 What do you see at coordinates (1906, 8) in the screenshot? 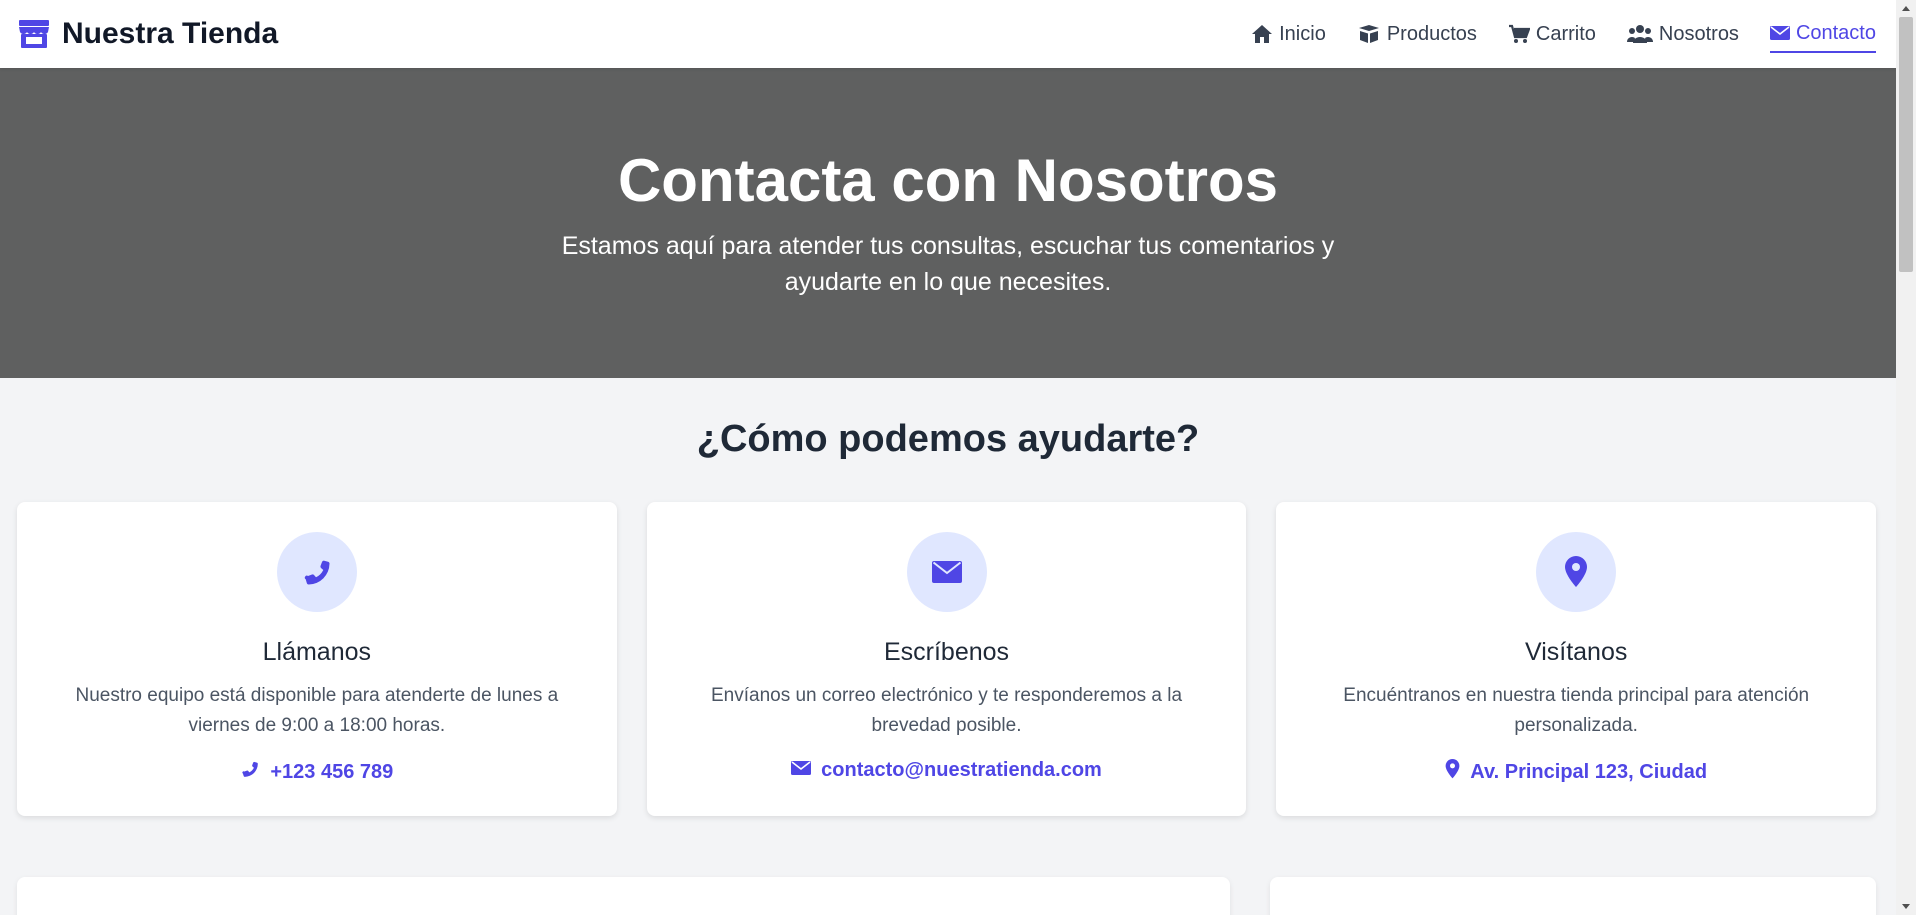
I see `scroll-up-arrow-icon` at bounding box center [1906, 8].